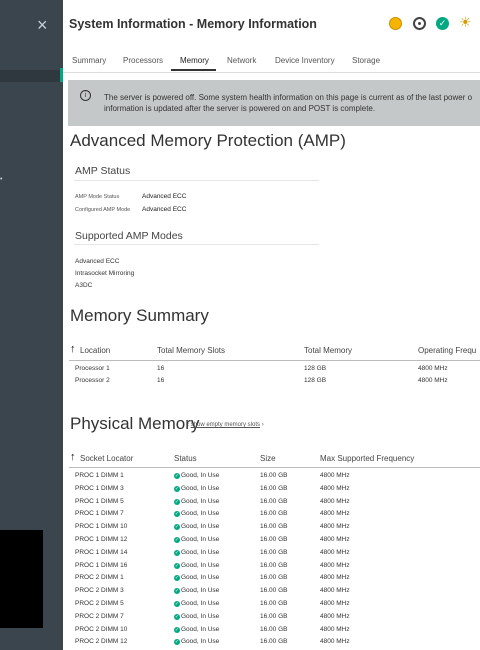 This screenshot has height=650, width=480. Describe the element at coordinates (101, 552) in the screenshot. I see `table-cell: PROC 1 DIMM 14` at that location.